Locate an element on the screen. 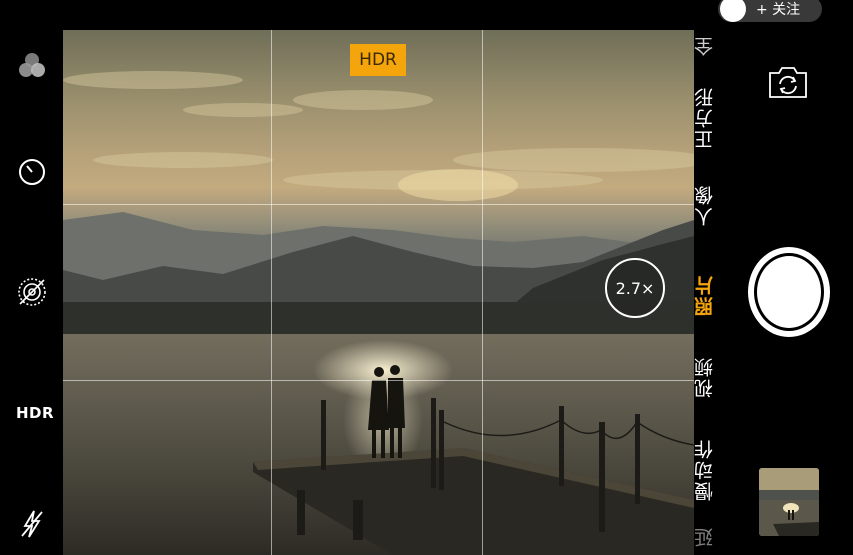 This screenshot has height=555, width=853. hdr-toggle: HDR is located at coordinates (35, 413).